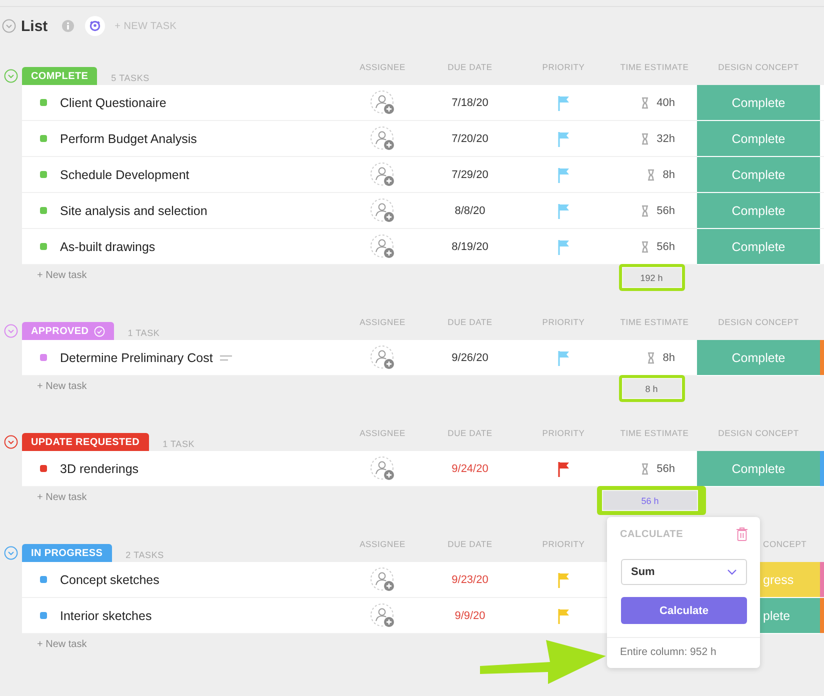  What do you see at coordinates (665, 102) in the screenshot?
I see `time-estimate: 40h` at bounding box center [665, 102].